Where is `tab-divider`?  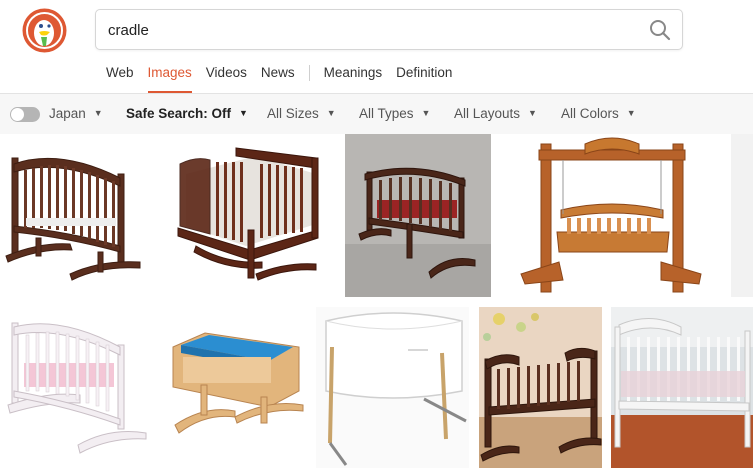
tab-divider is located at coordinates (309, 73).